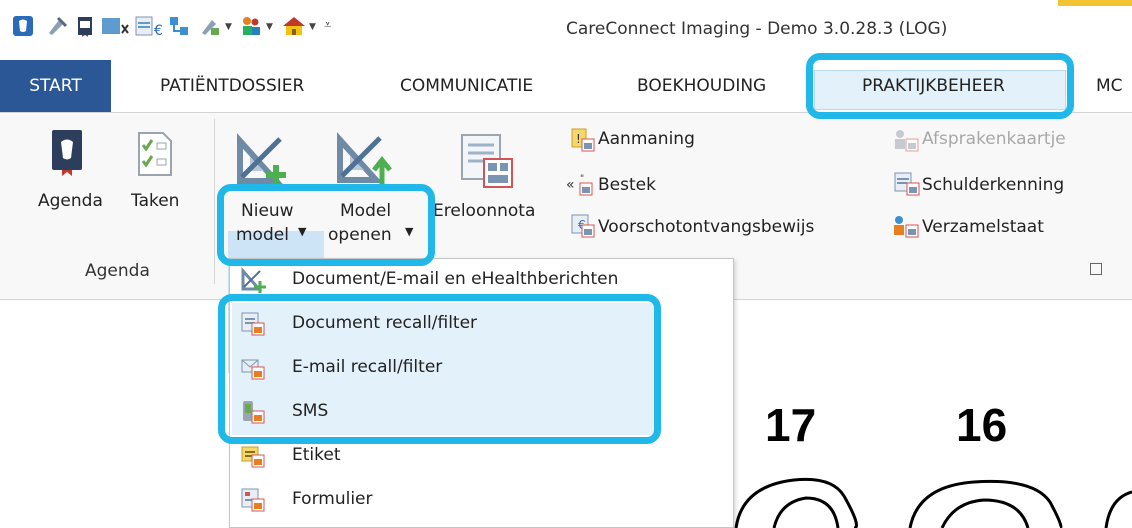 This screenshot has width=1132, height=528. I want to click on tooth-outlines, so click(933, 498).